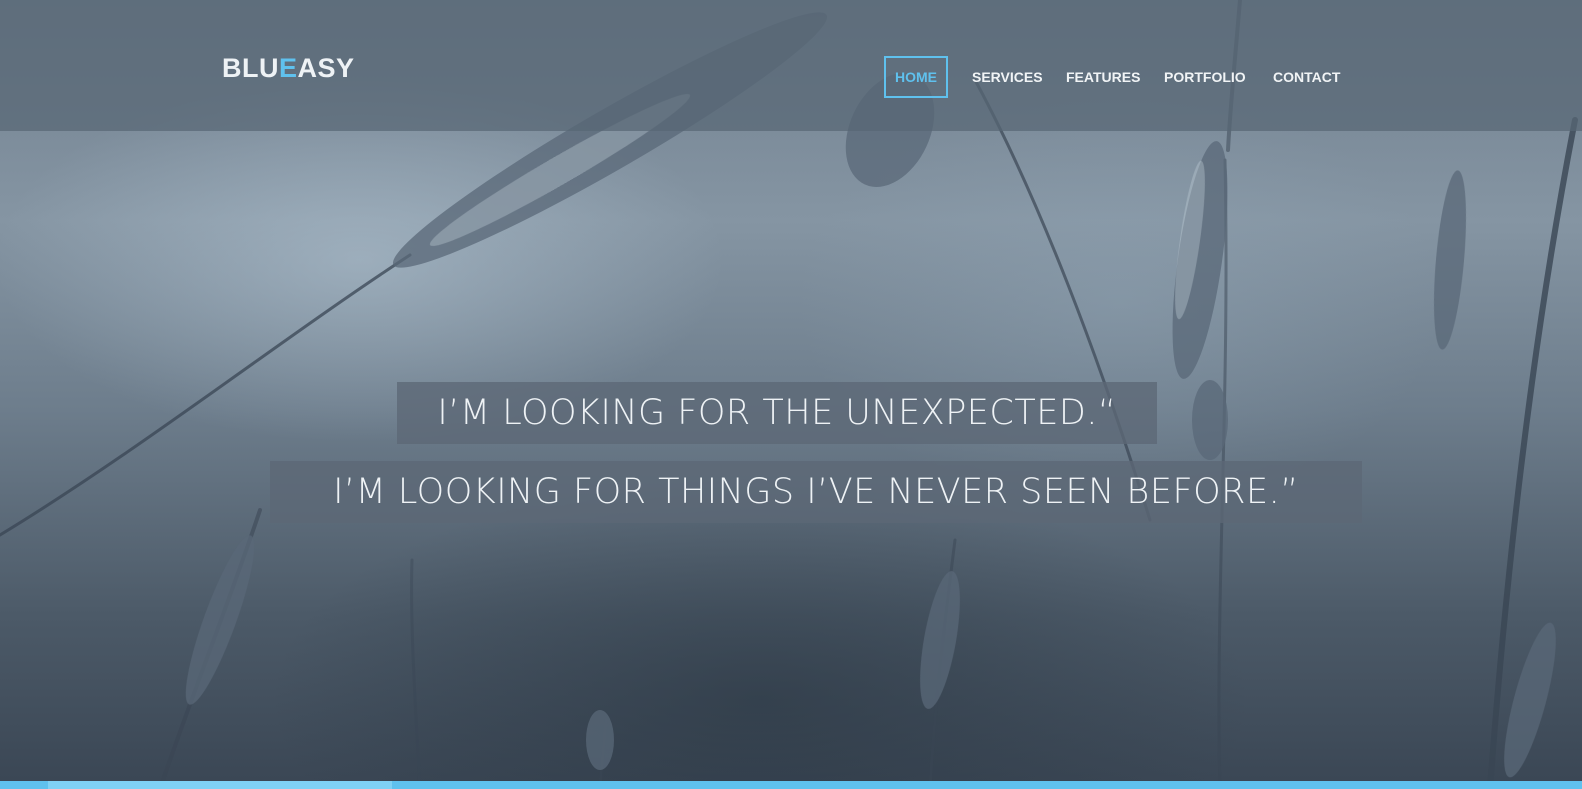 Image resolution: width=1582 pixels, height=789 pixels. What do you see at coordinates (1103, 77) in the screenshot?
I see `nav-item-features: FEATURES` at bounding box center [1103, 77].